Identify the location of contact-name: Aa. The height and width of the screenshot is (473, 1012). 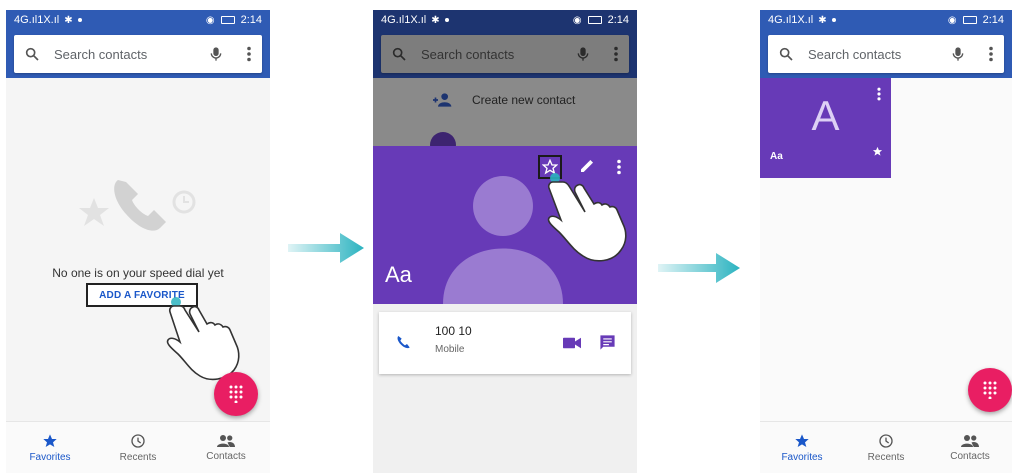
(398, 274).